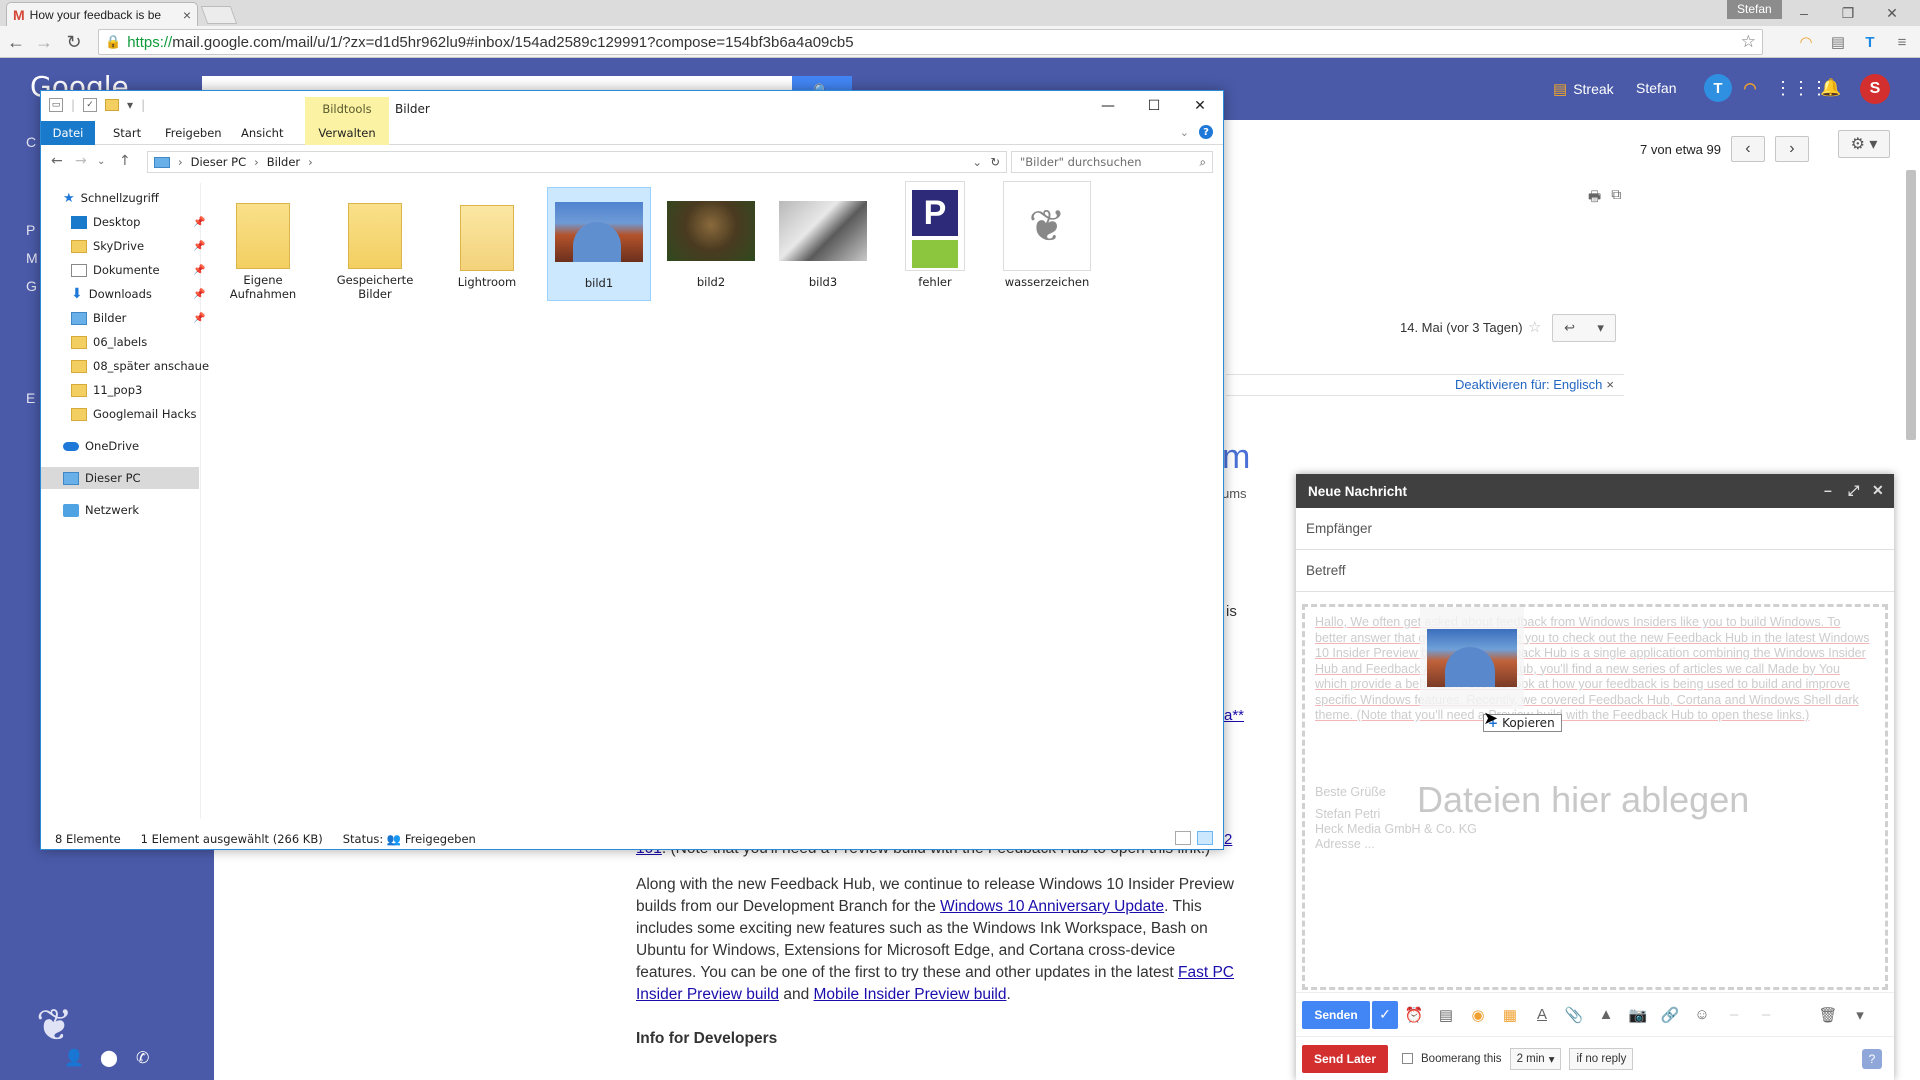 Image resolution: width=1920 pixels, height=1080 pixels. Describe the element at coordinates (1206, 132) in the screenshot. I see `help-icon: ?` at that location.